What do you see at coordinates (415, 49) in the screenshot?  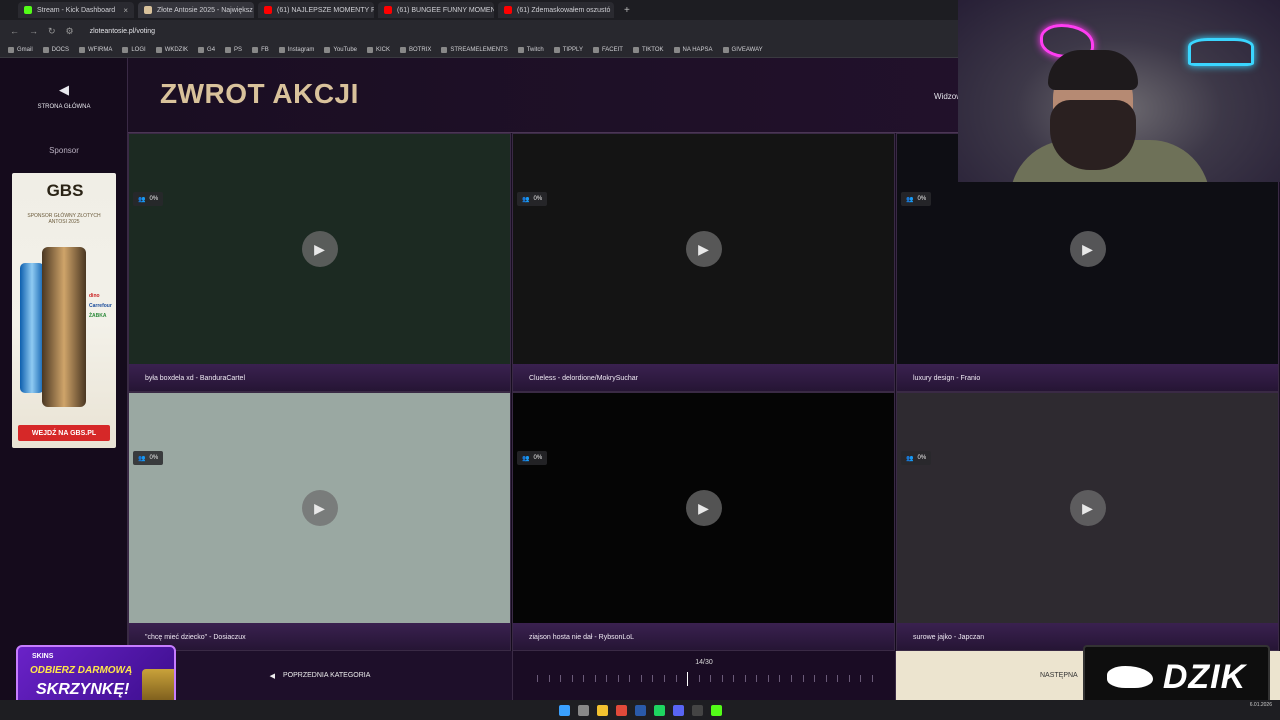 I see `bookmark-item: BOTRIX` at bounding box center [415, 49].